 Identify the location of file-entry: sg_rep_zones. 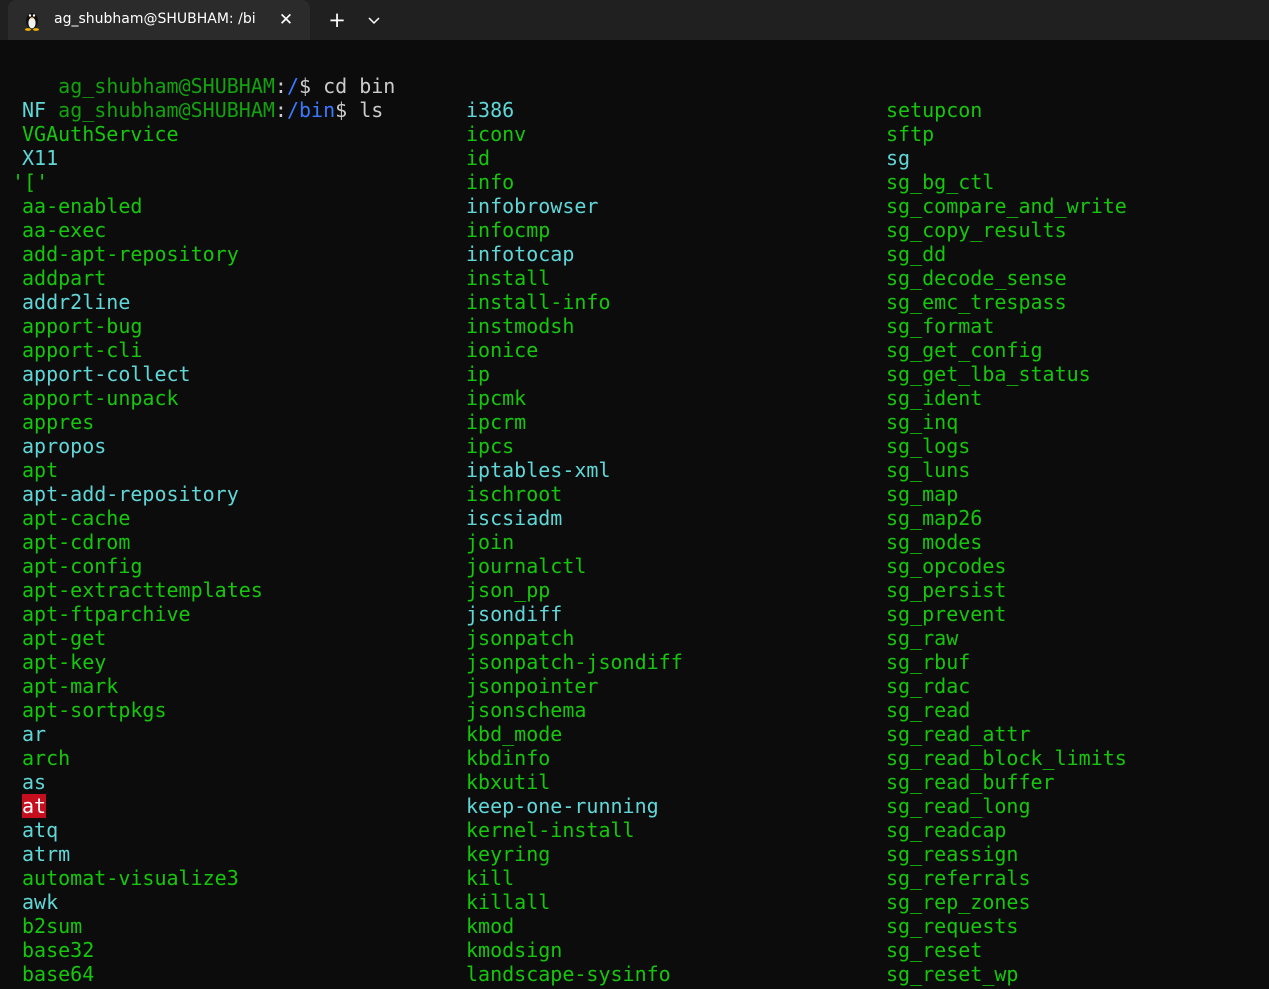
(958, 902).